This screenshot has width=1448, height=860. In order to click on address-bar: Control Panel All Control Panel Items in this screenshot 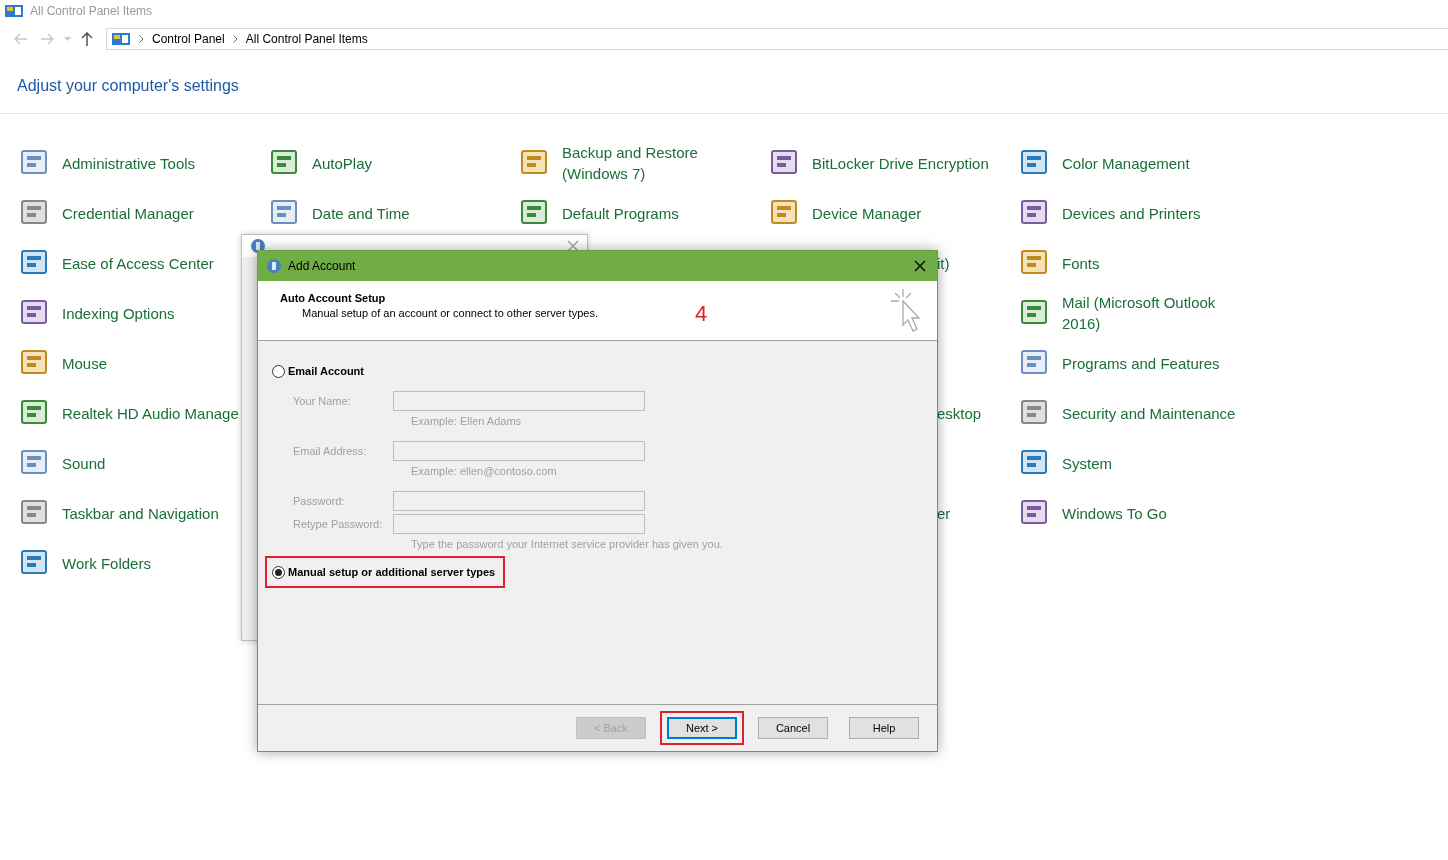, I will do `click(777, 39)`.